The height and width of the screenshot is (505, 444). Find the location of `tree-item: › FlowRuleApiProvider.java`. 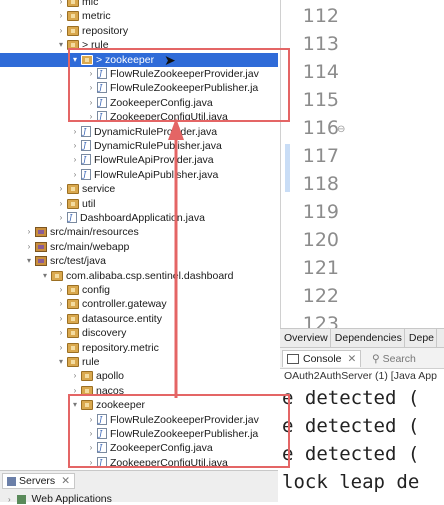

tree-item: › FlowRuleApiProvider.java is located at coordinates (139, 160).